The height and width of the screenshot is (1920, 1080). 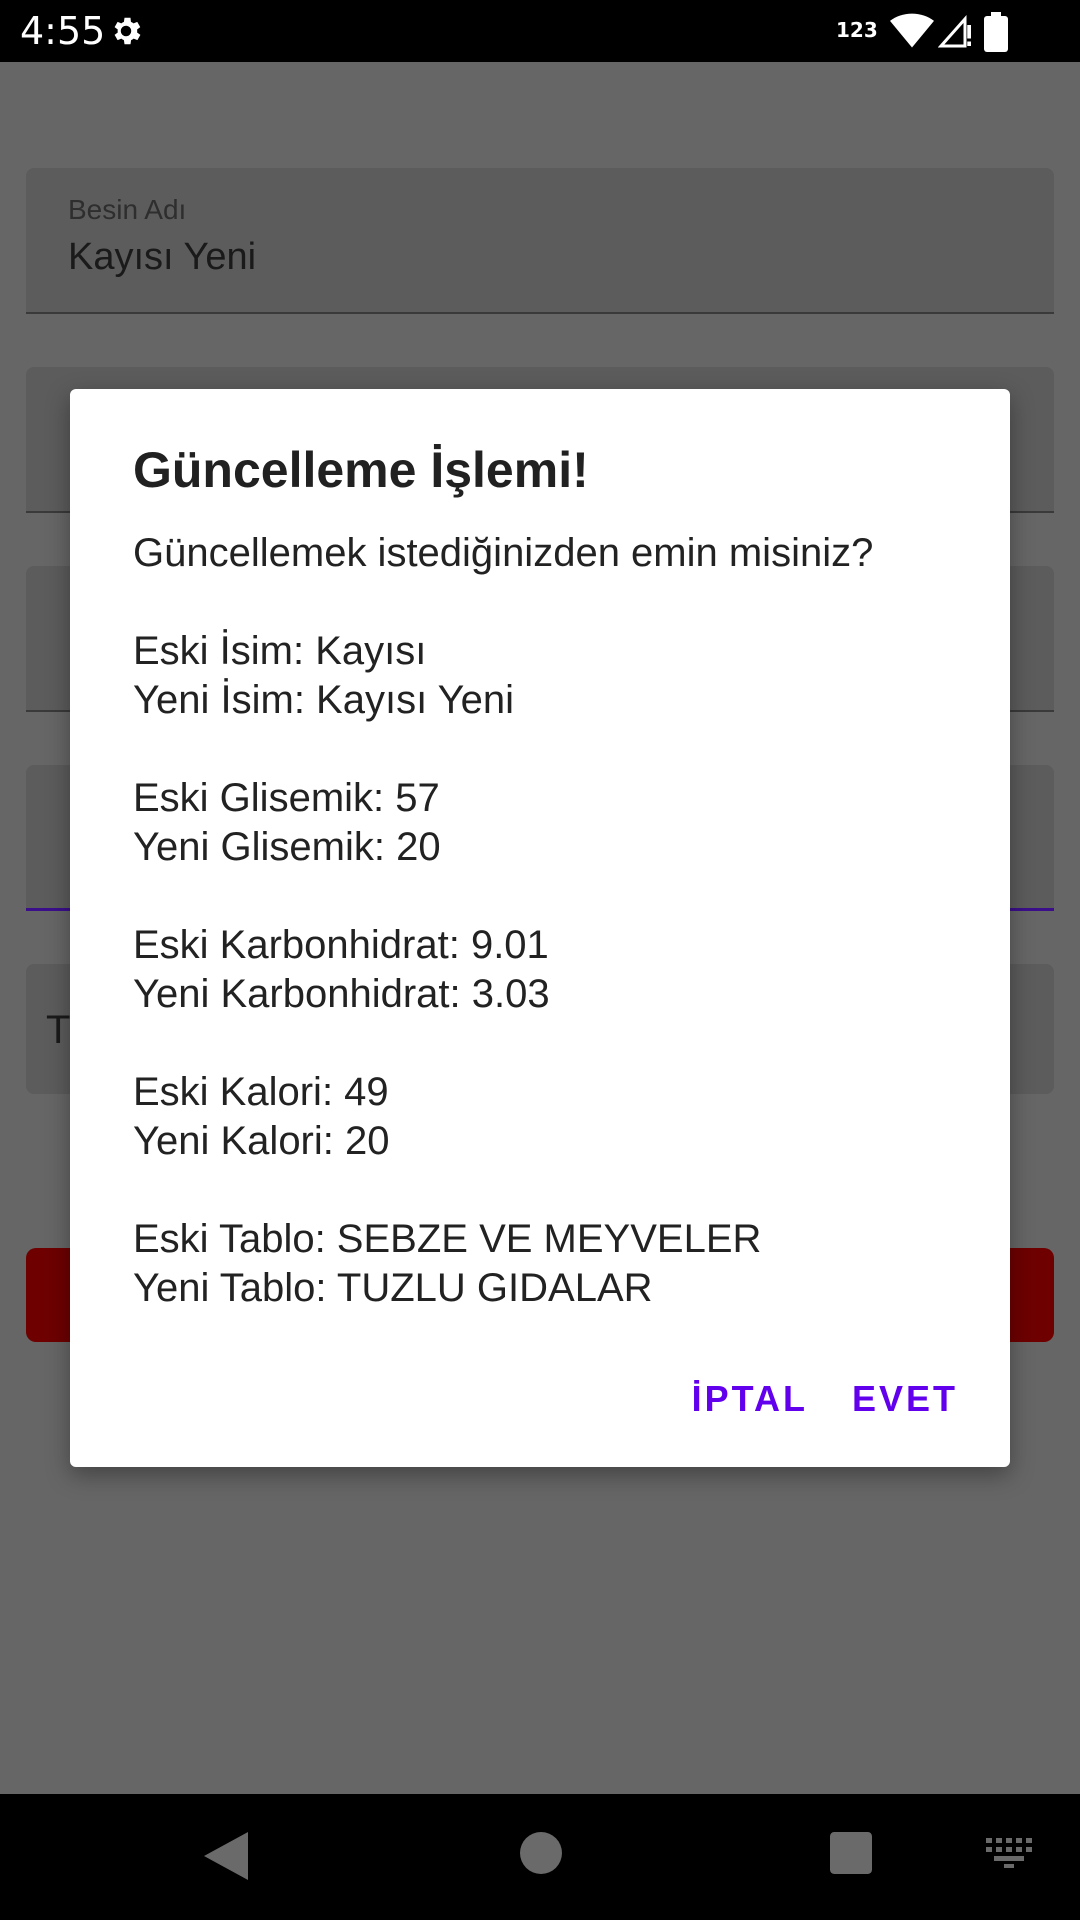 What do you see at coordinates (503, 553) in the screenshot?
I see `dialog-question: Güncellemek istediğinizden emin misiniz?` at bounding box center [503, 553].